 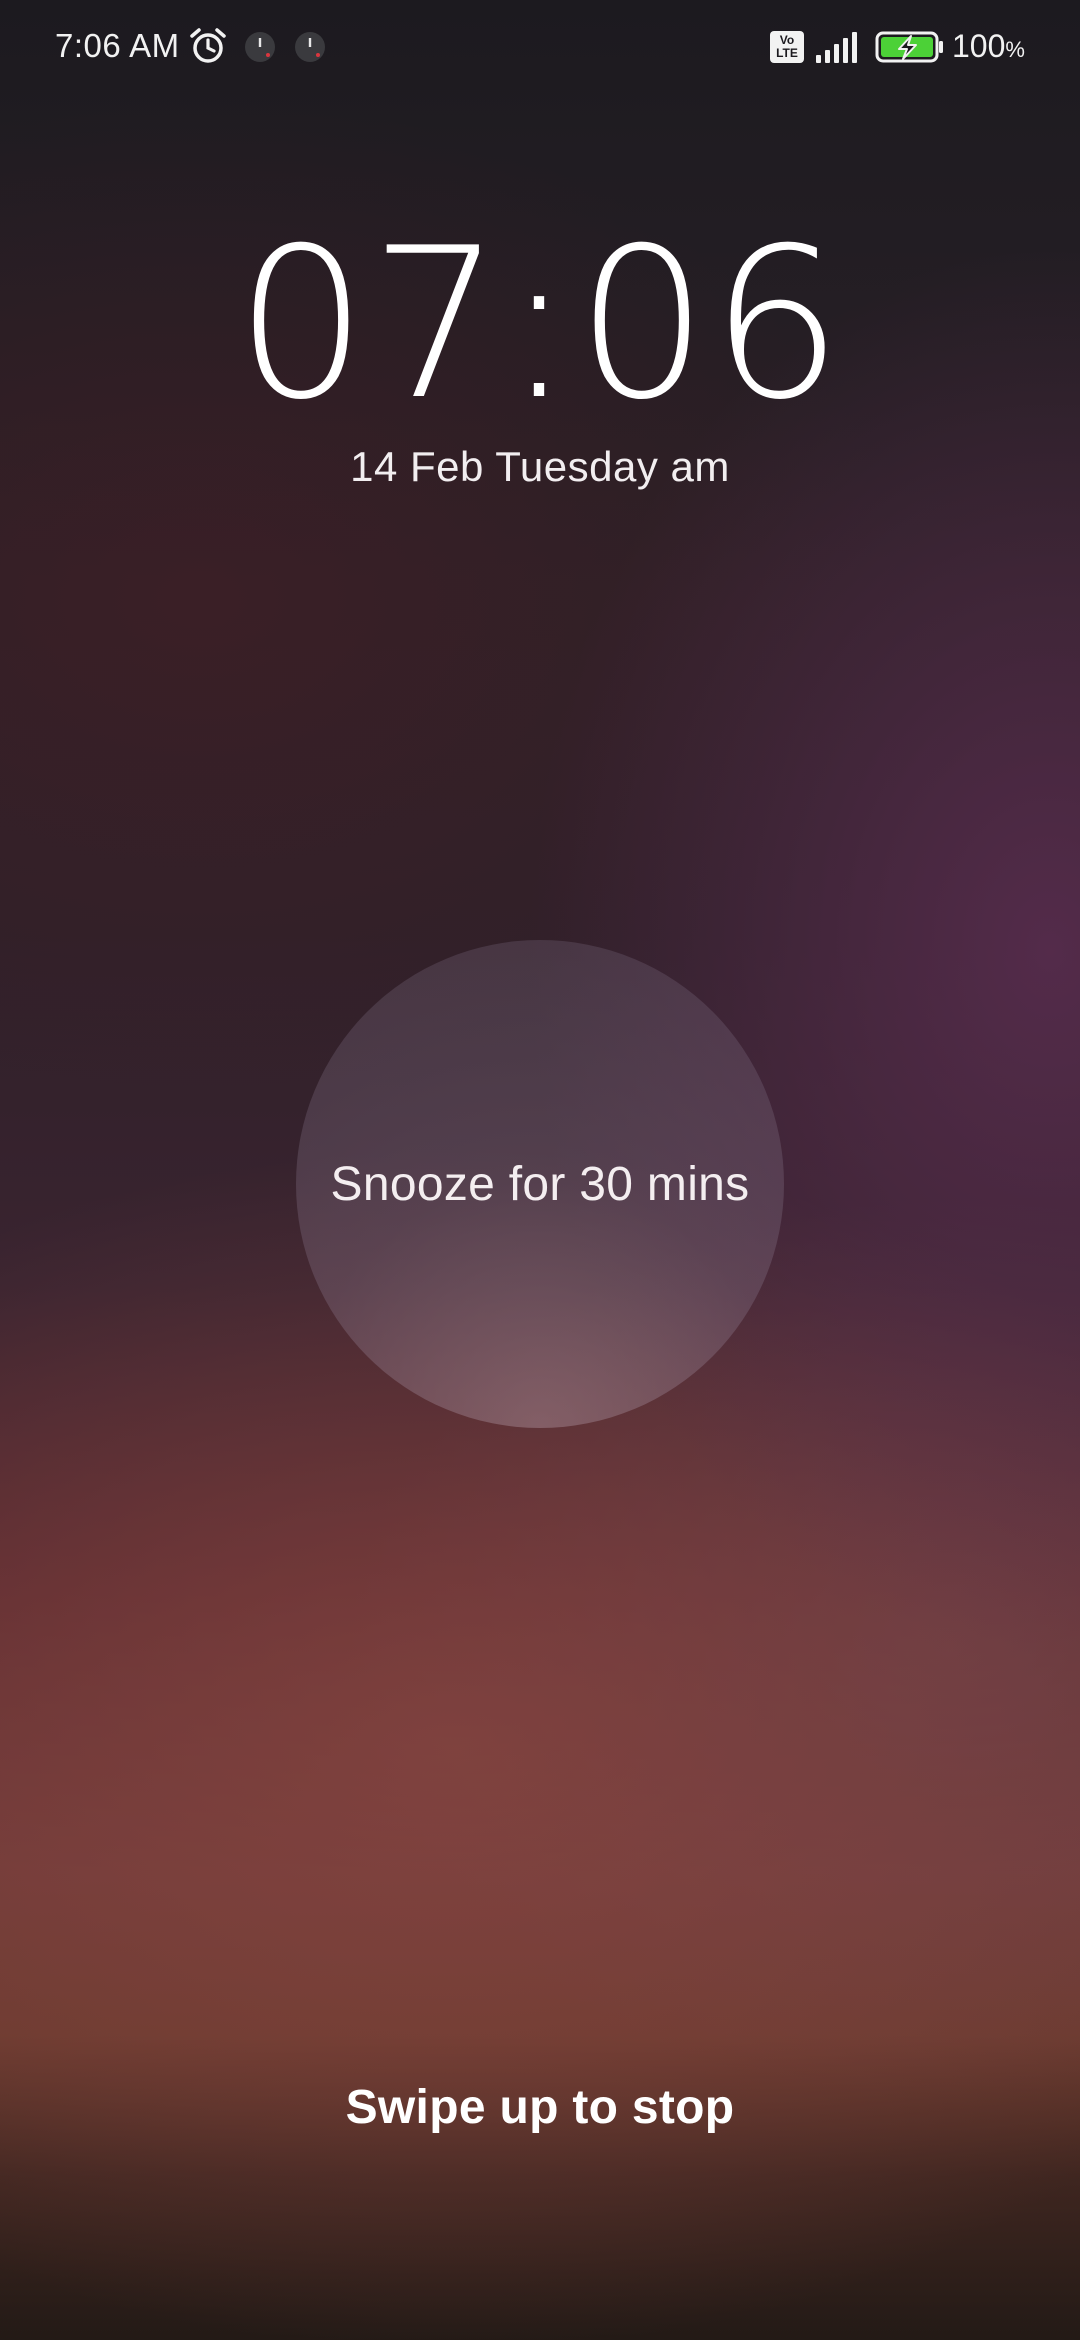 What do you see at coordinates (836, 47) in the screenshot?
I see `cellular-signal-icon` at bounding box center [836, 47].